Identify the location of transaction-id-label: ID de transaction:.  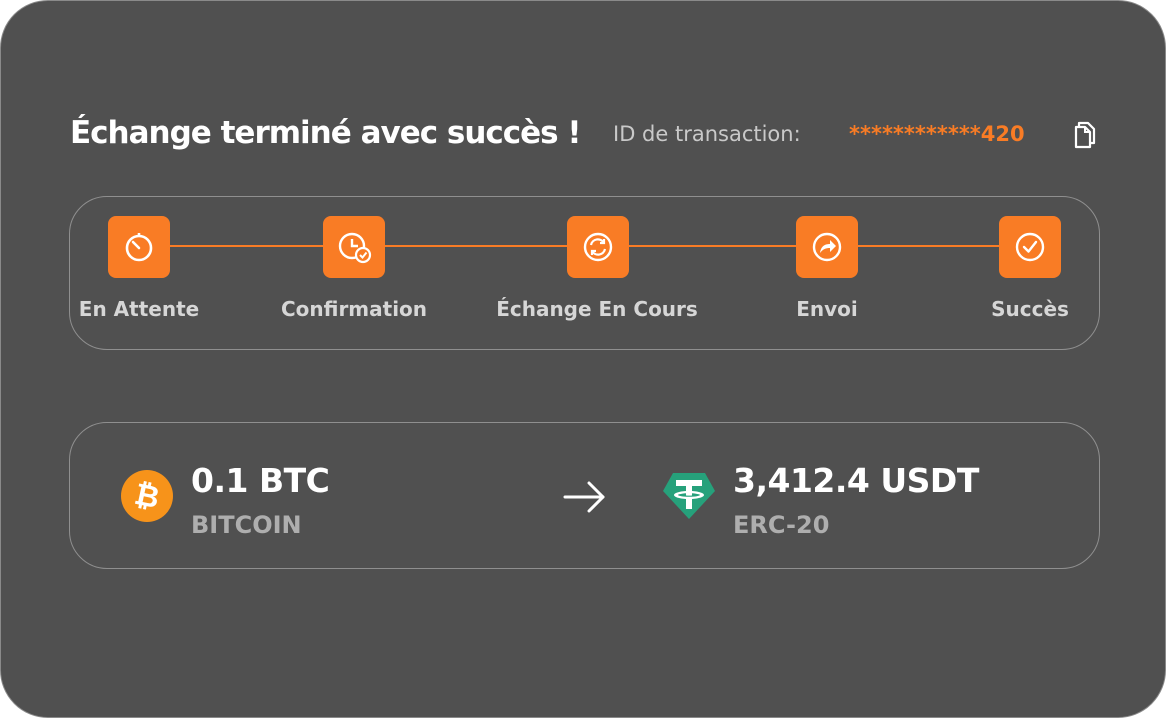
(707, 134).